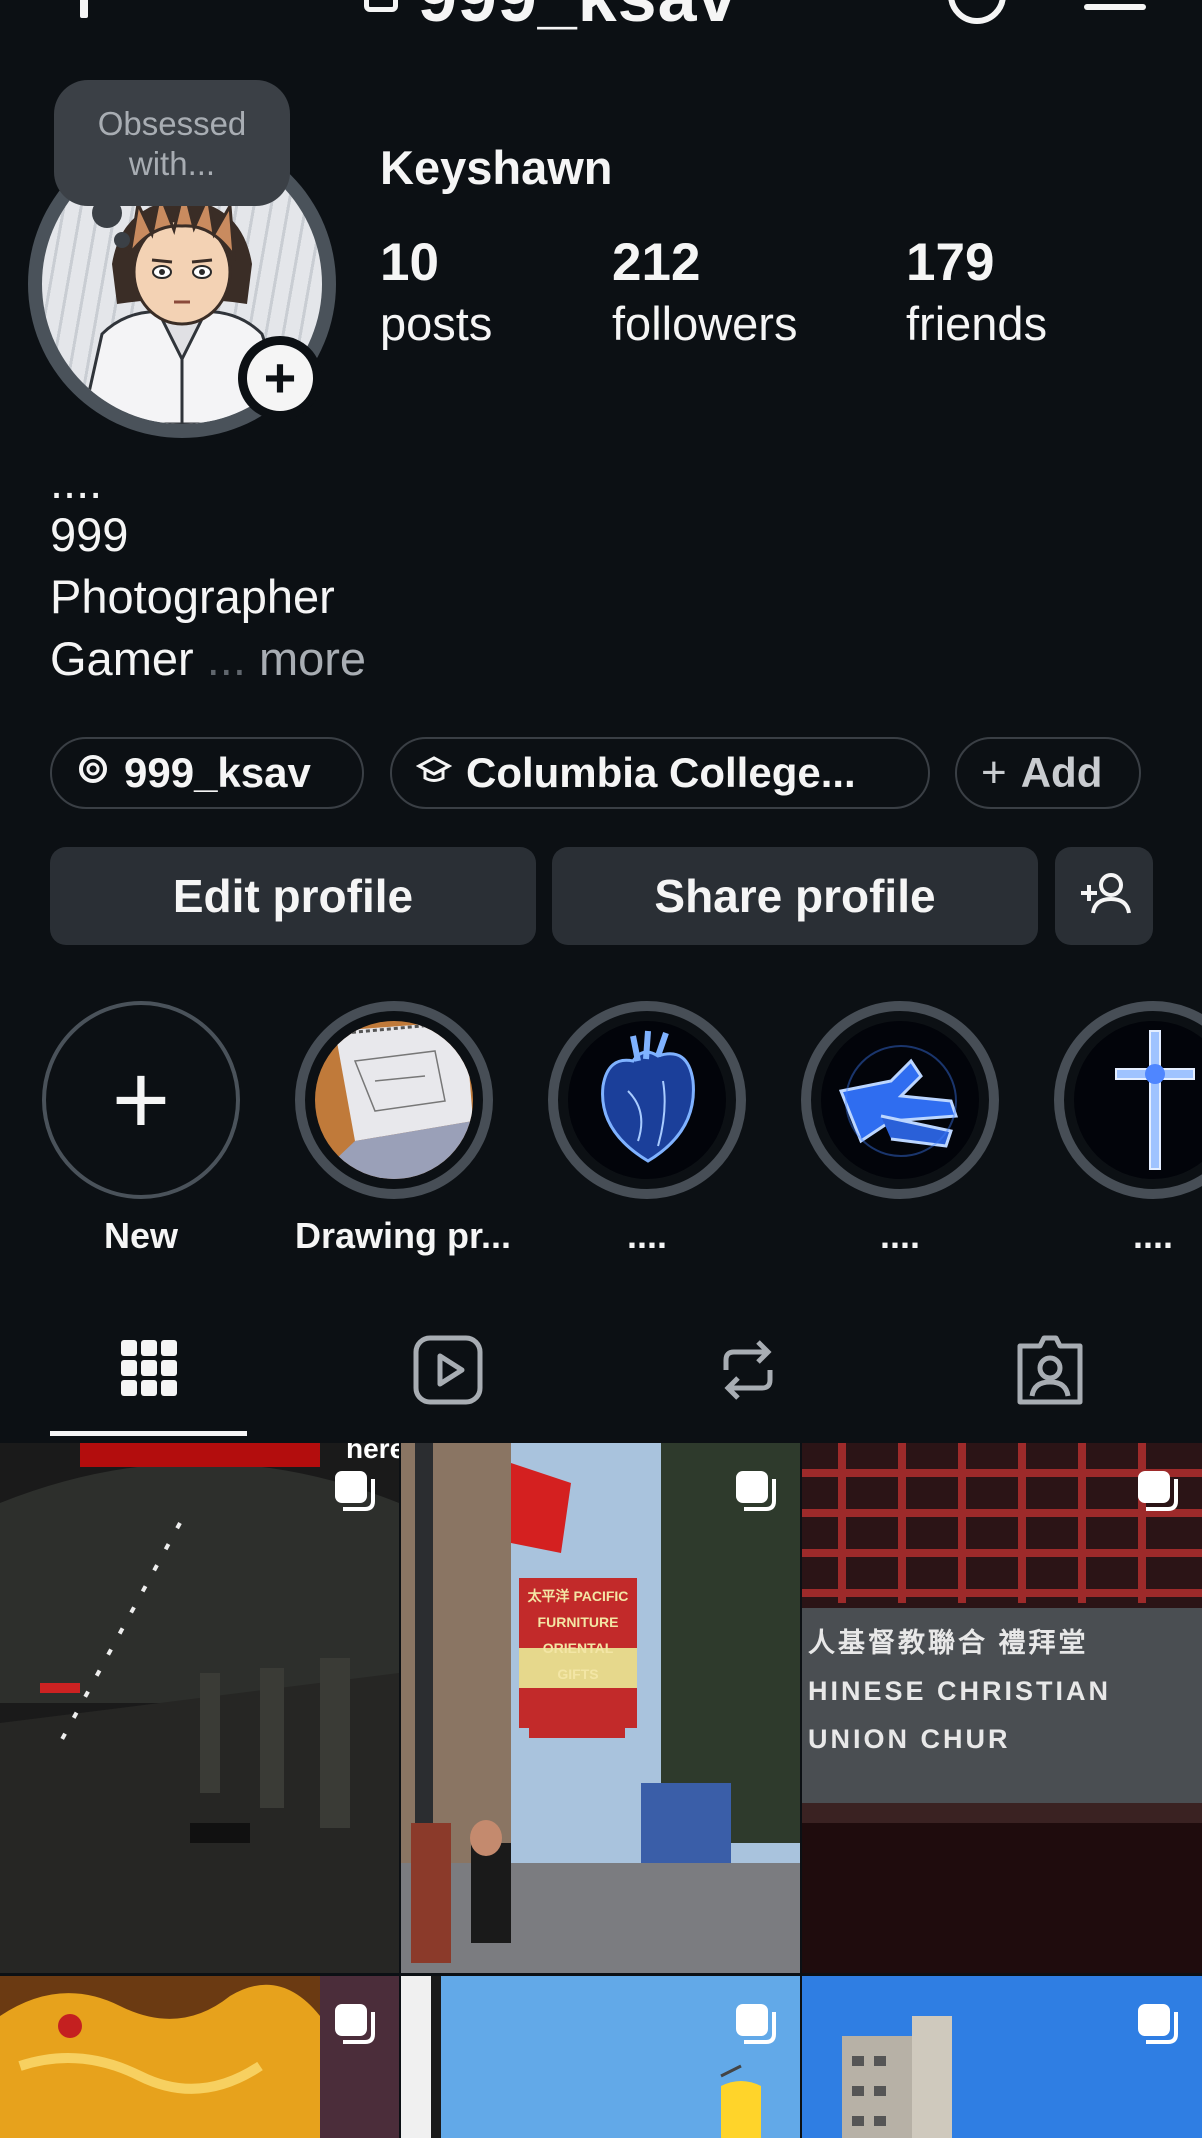 This screenshot has width=1202, height=2138. I want to click on add-person-icon, so click(1106, 893).